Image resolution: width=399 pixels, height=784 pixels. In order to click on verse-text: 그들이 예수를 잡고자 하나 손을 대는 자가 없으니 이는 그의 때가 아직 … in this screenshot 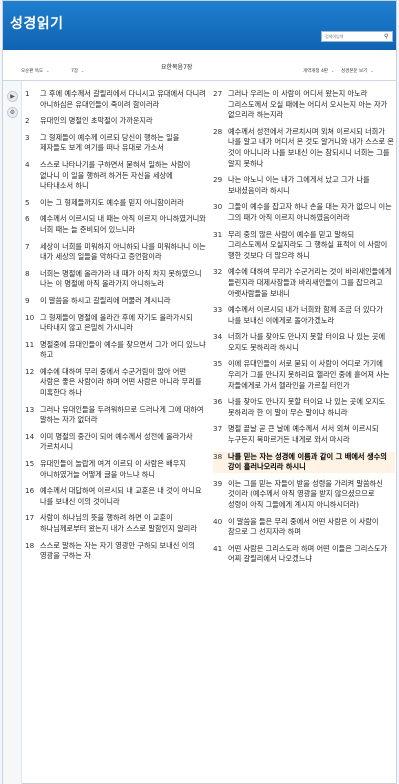, I will do `click(310, 212)`.